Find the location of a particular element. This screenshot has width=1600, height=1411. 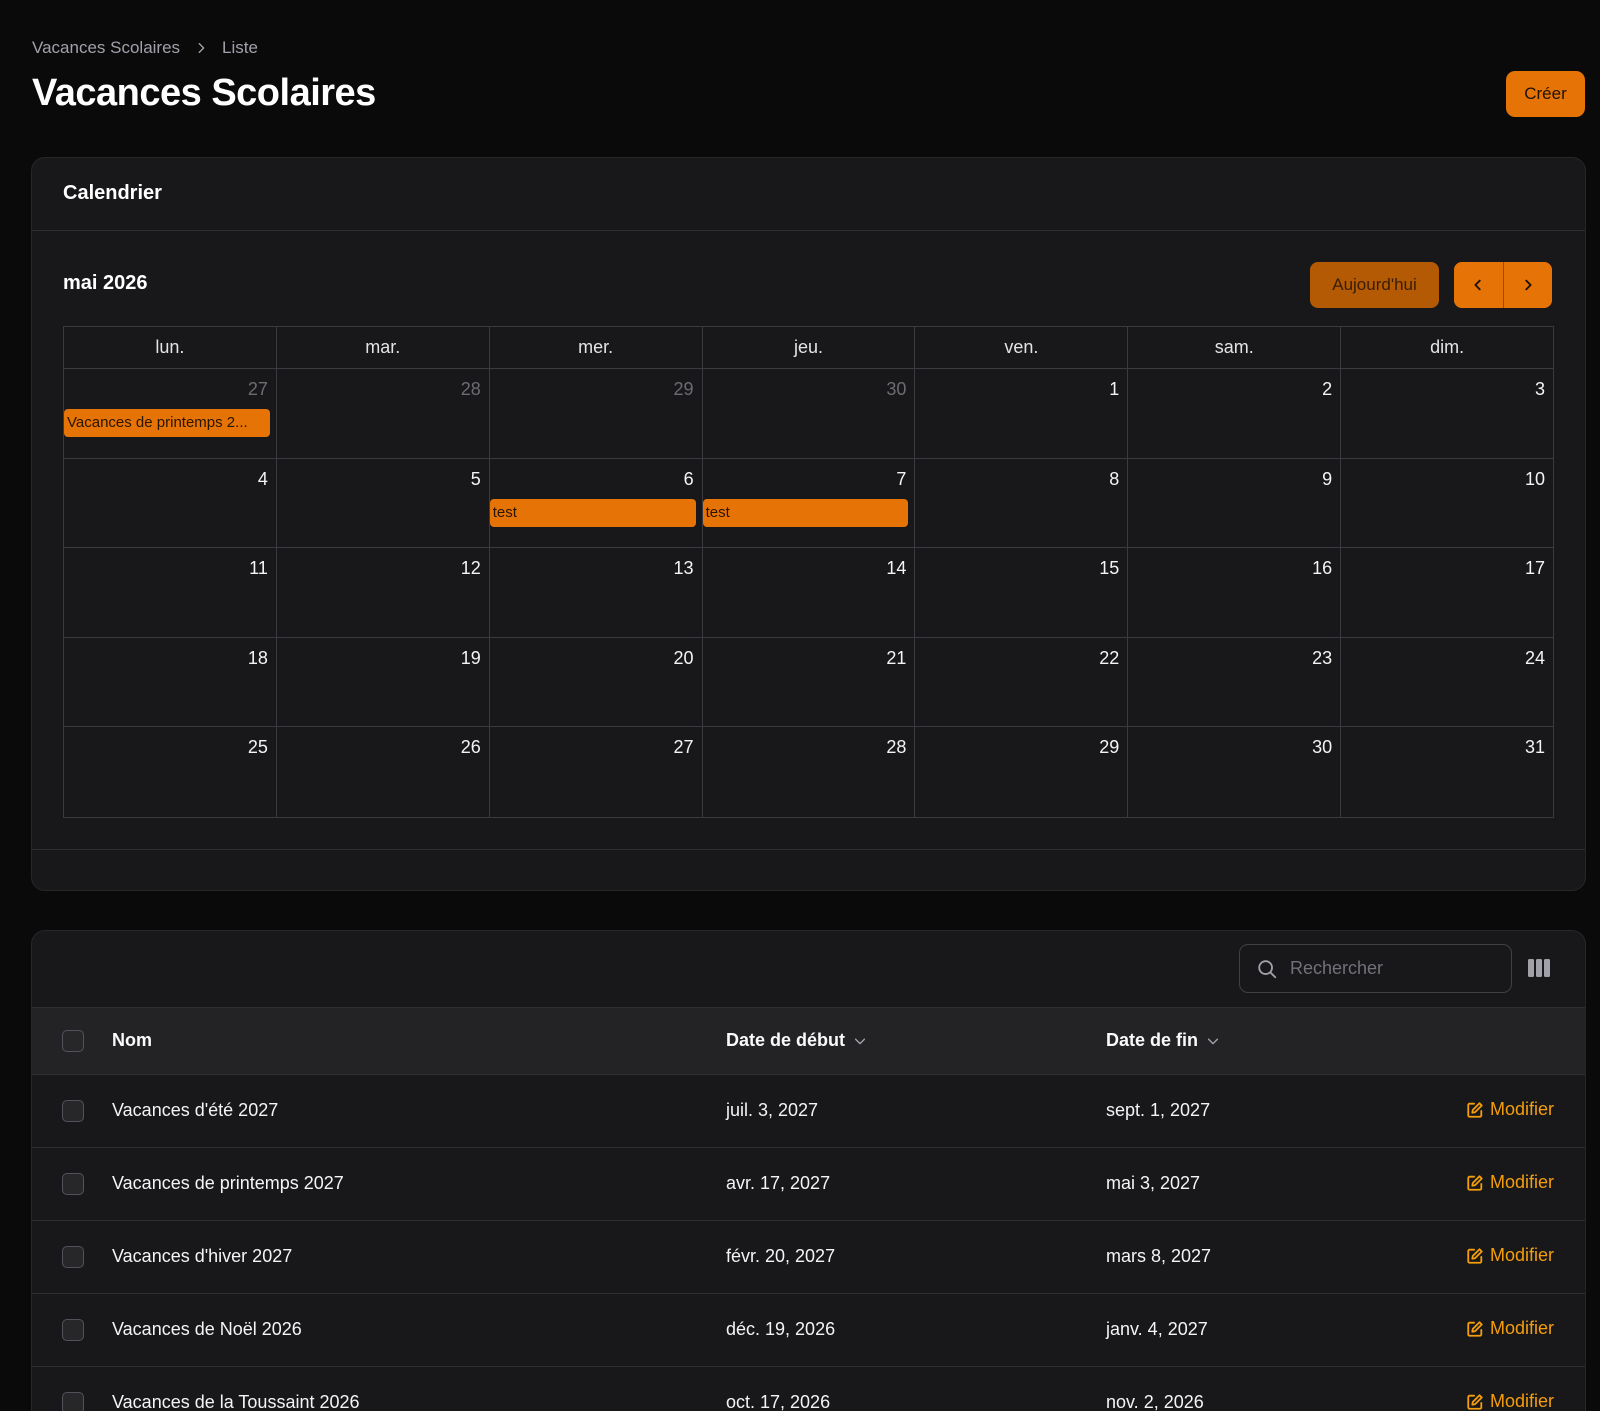

today-button: Aujourd'hui is located at coordinates (1374, 285).